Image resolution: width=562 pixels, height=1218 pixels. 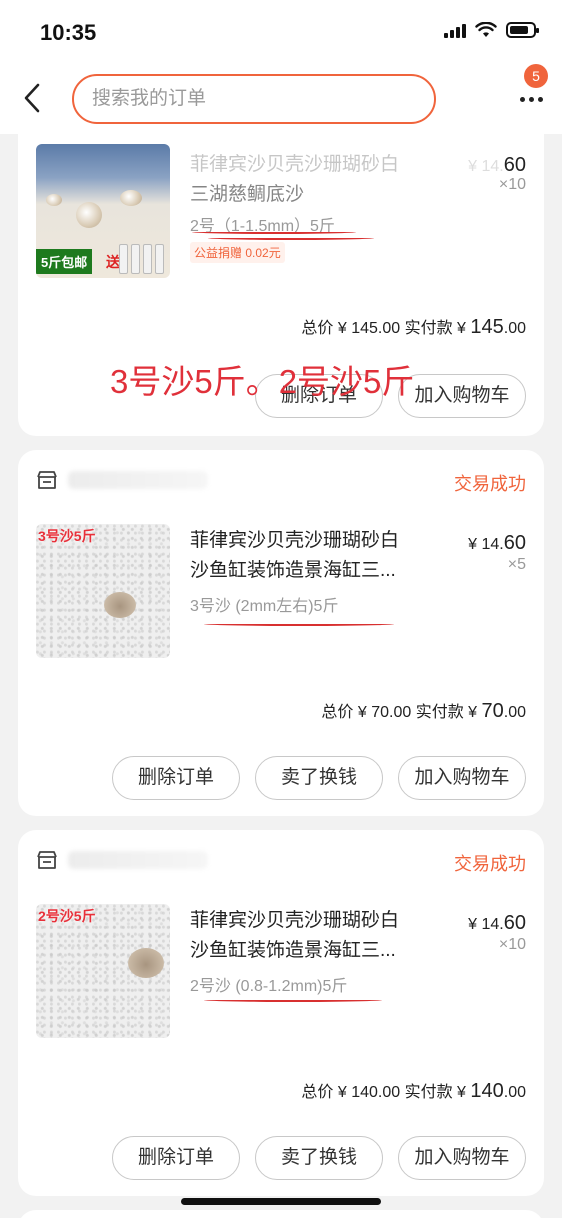 What do you see at coordinates (113, 262) in the screenshot?
I see `thumb-gift: 送` at bounding box center [113, 262].